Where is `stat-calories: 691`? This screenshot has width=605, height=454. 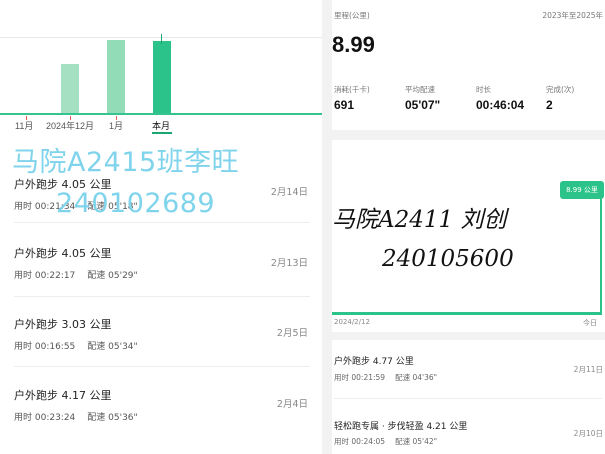 stat-calories: 691 is located at coordinates (344, 105).